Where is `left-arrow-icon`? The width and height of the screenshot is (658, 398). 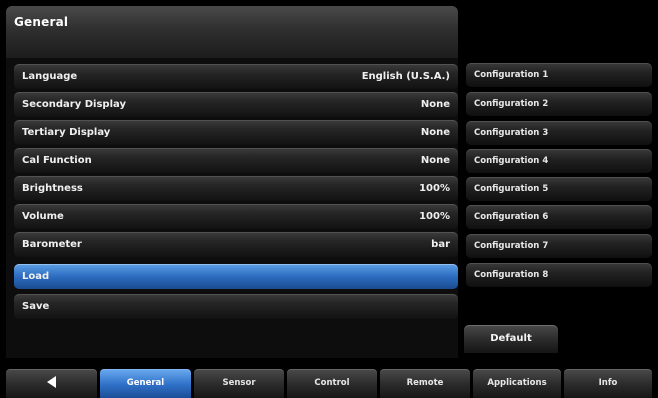 left-arrow-icon is located at coordinates (51, 381).